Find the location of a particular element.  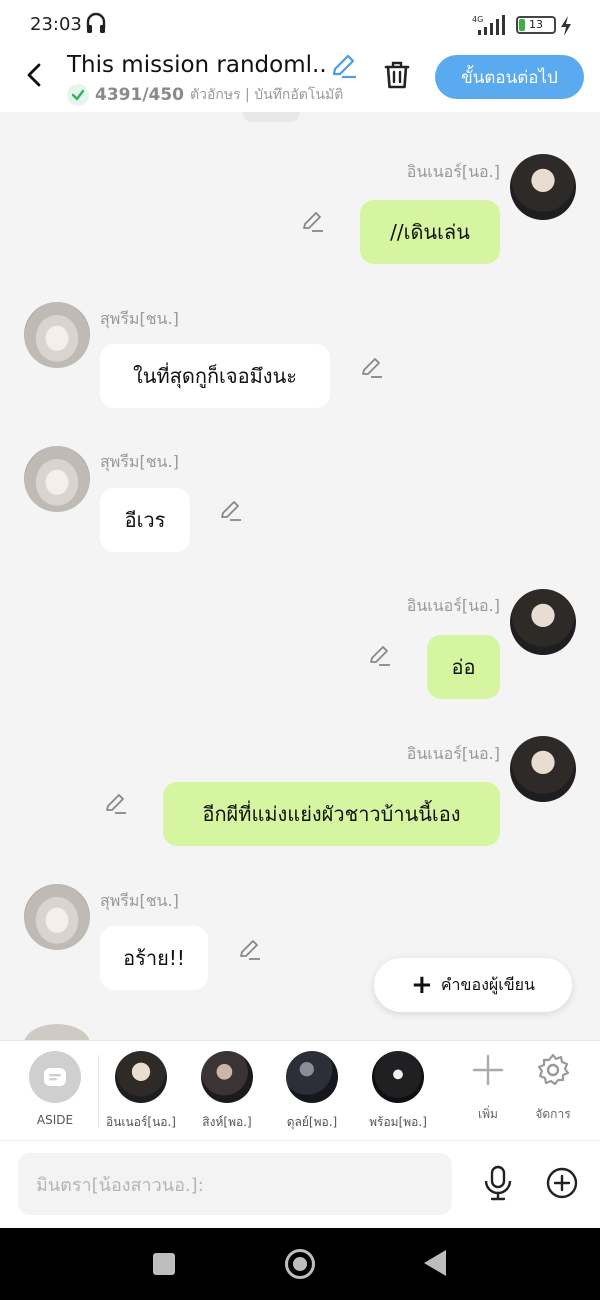

charging-icon is located at coordinates (566, 26).